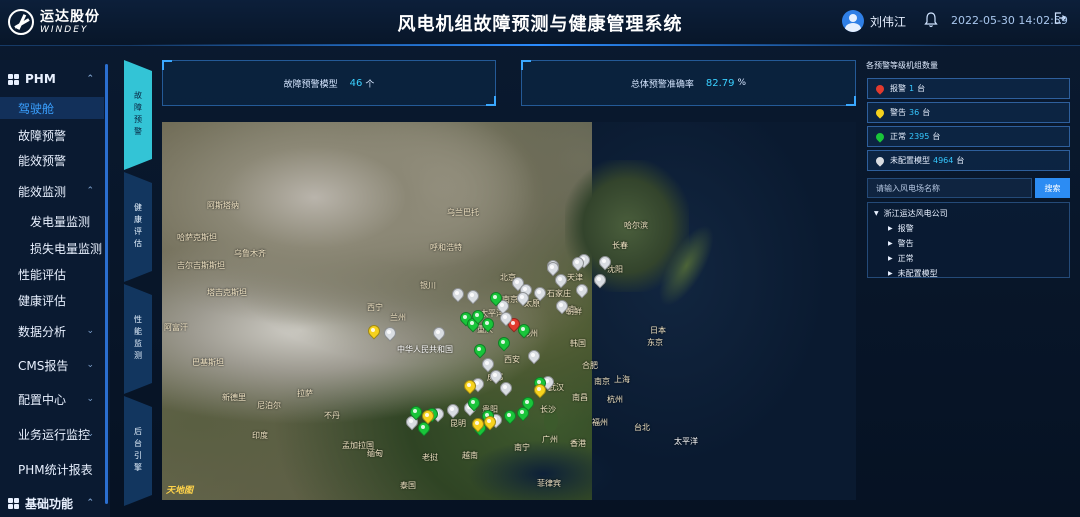 Image resolution: width=1080 pixels, height=517 pixels. Describe the element at coordinates (550, 439) in the screenshot. I see `map-label: 广州` at that location.